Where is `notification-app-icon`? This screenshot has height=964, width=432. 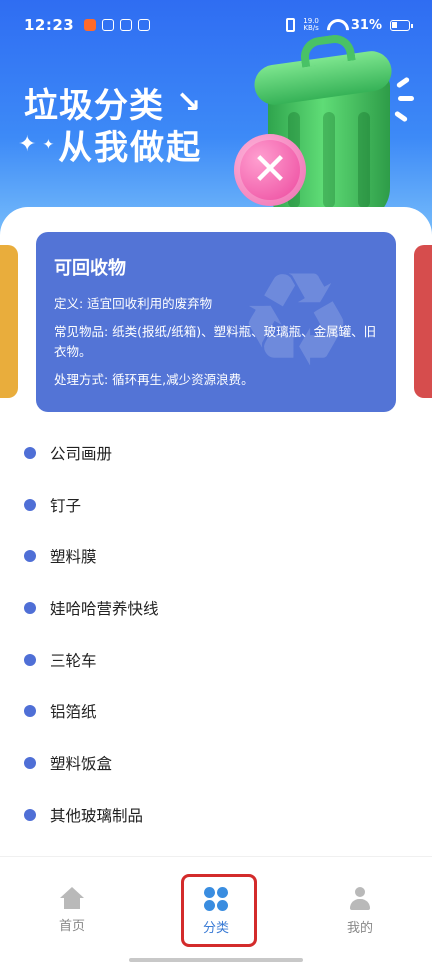
notification-app-icon is located at coordinates (90, 25).